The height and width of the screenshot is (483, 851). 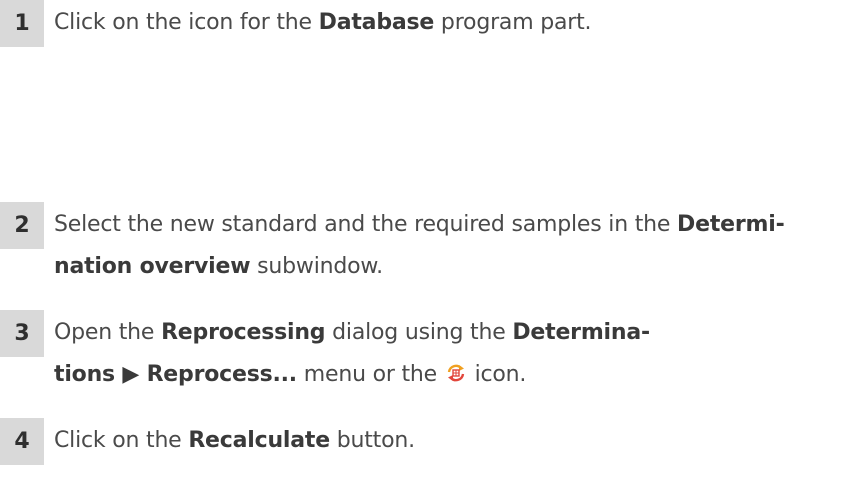 What do you see at coordinates (186, 22) in the screenshot?
I see `step-text-segment: Click on the icon for the` at bounding box center [186, 22].